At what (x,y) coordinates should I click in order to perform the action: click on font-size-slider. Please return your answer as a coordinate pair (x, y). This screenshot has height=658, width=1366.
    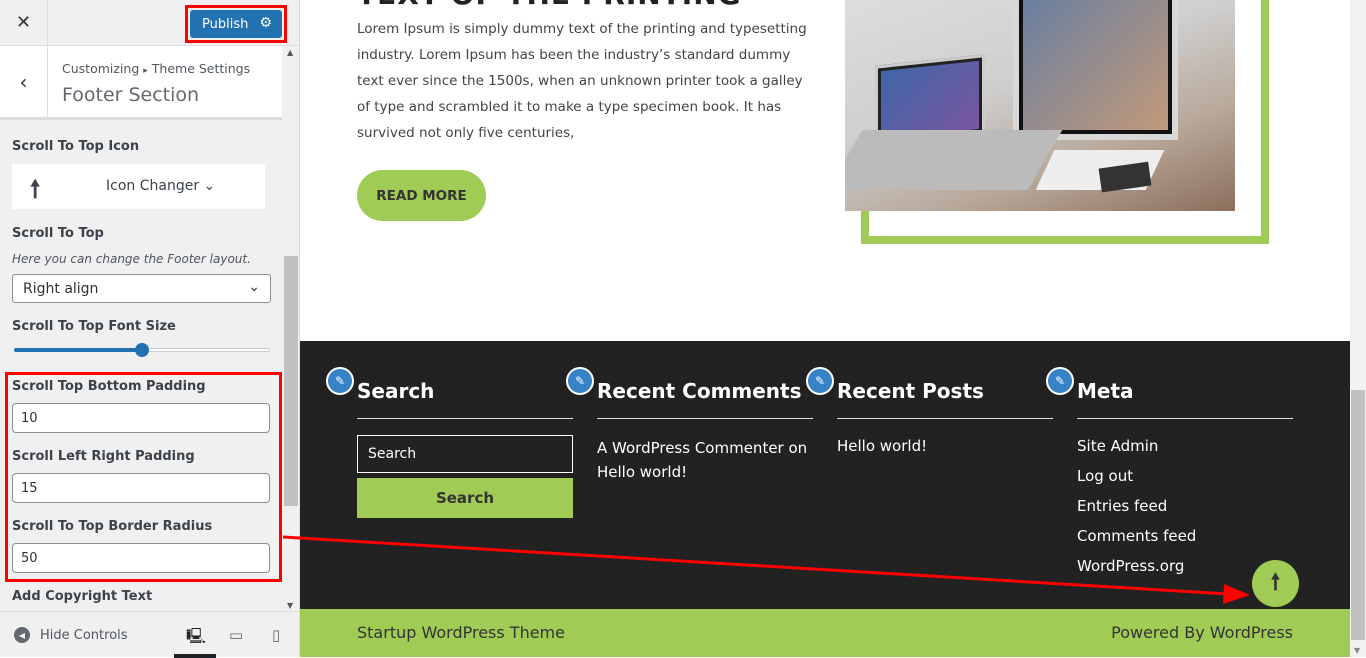
    Looking at the image, I should click on (142, 350).